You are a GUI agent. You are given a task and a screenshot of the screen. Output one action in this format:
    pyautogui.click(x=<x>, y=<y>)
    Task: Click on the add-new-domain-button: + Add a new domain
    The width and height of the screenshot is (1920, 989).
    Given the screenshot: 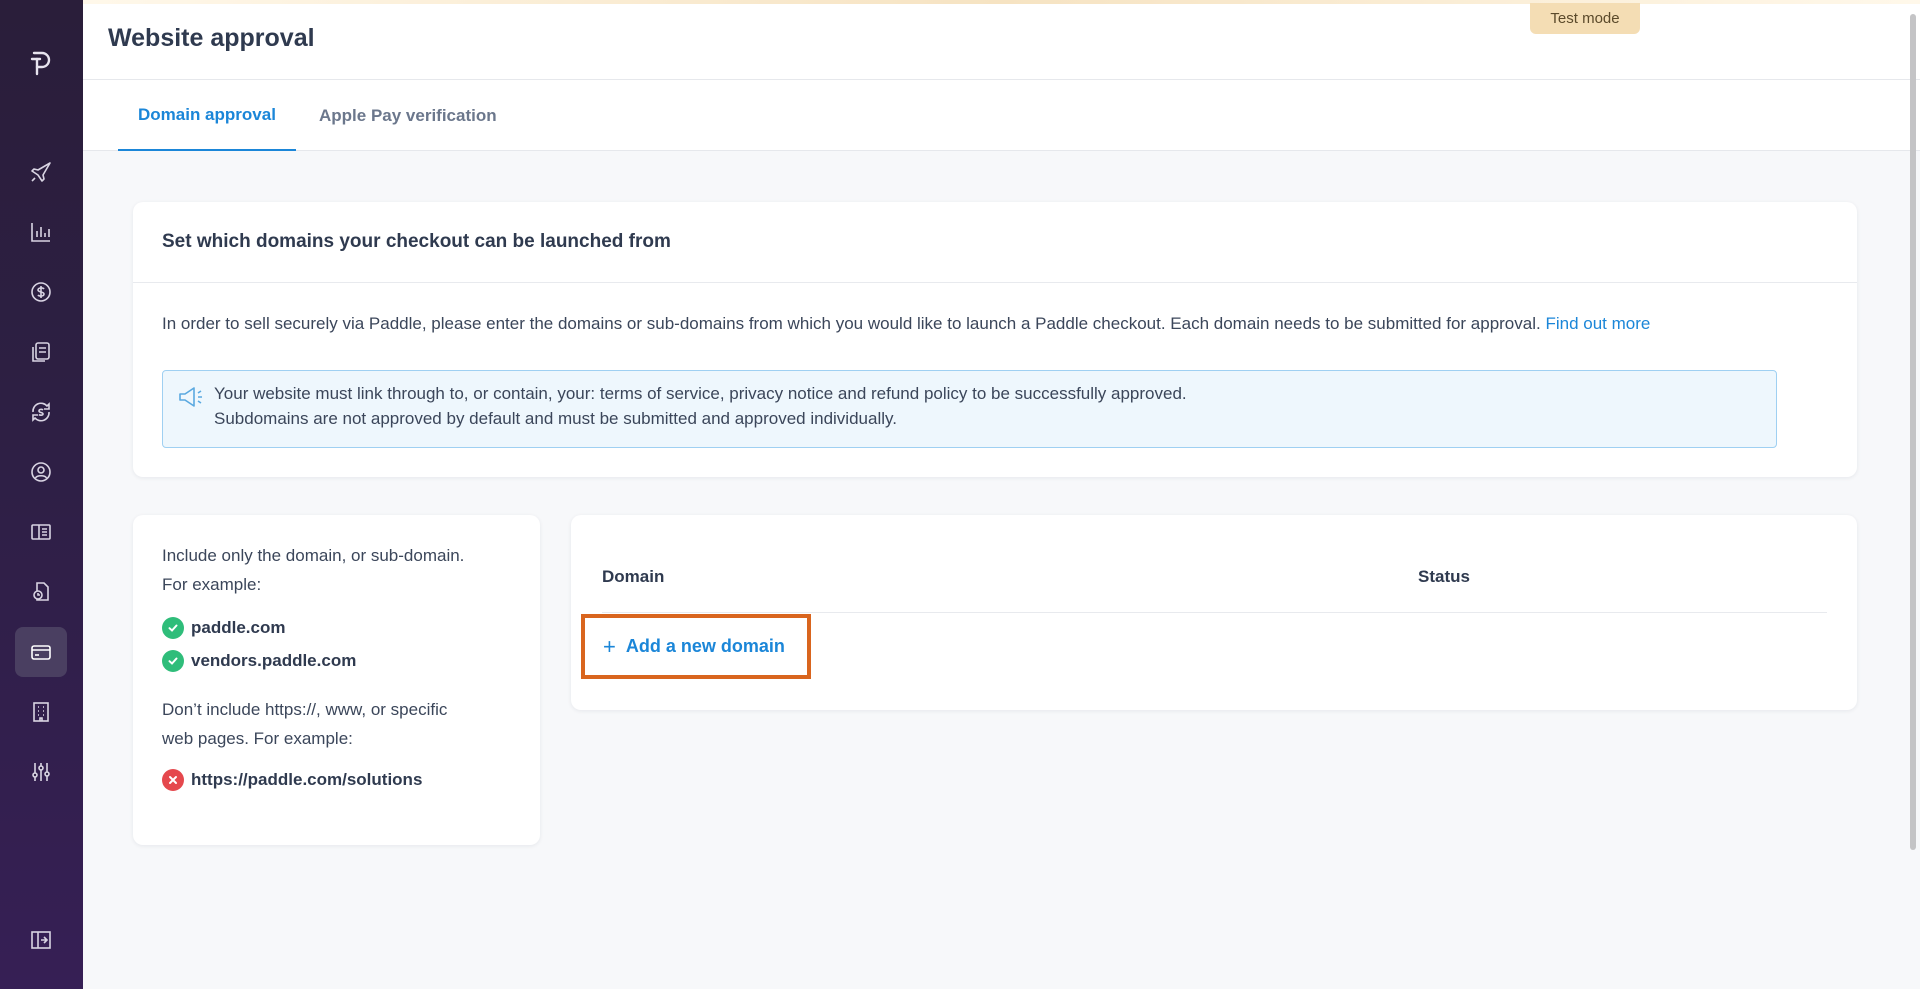 What is the action you would take?
    pyautogui.click(x=696, y=646)
    